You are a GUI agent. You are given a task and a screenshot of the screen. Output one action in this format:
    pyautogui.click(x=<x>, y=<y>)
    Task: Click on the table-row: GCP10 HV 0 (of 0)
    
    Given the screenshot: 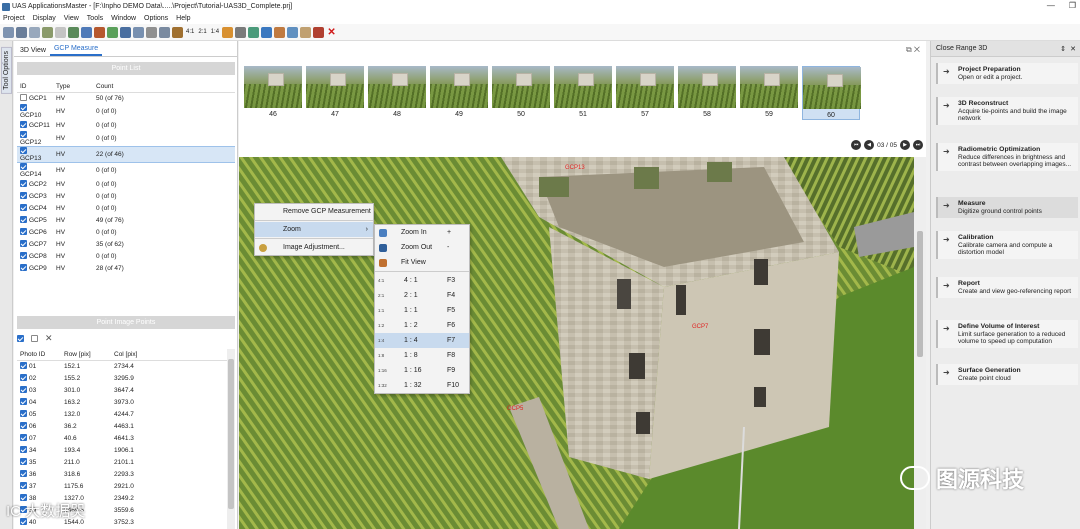 What is the action you would take?
    pyautogui.click(x=126, y=111)
    